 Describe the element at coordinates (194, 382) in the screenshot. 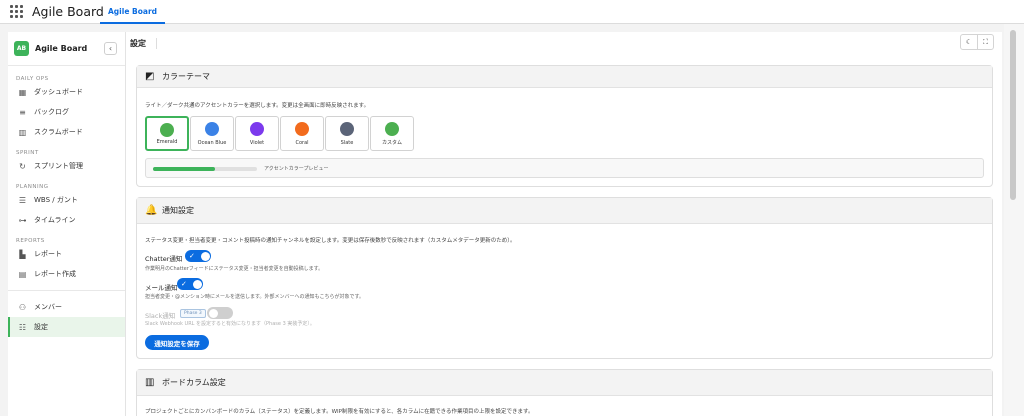

I see `card-title: ボードカラム設定` at that location.